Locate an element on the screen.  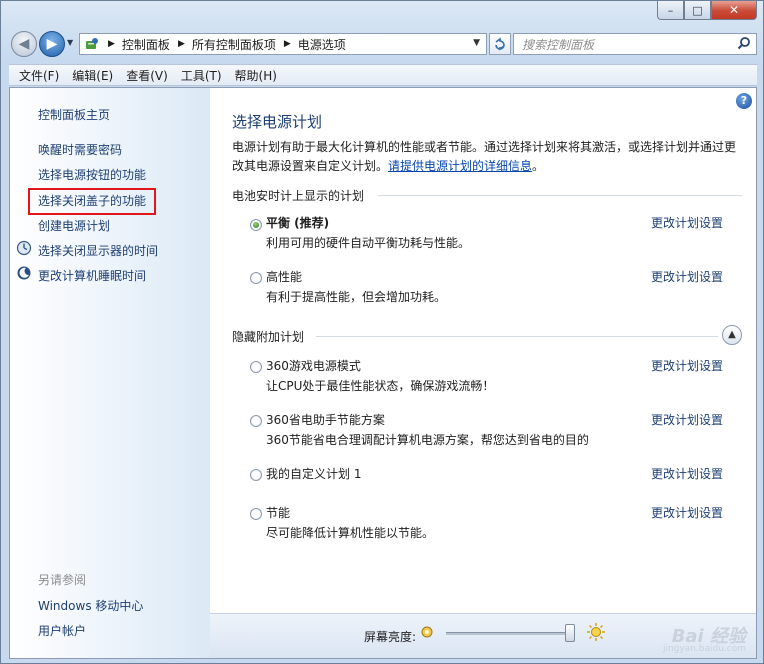
address-bar: ▶ 控制面板 ▶ 所有控制面板项 ▶ 电源选项 ▼ is located at coordinates (283, 44).